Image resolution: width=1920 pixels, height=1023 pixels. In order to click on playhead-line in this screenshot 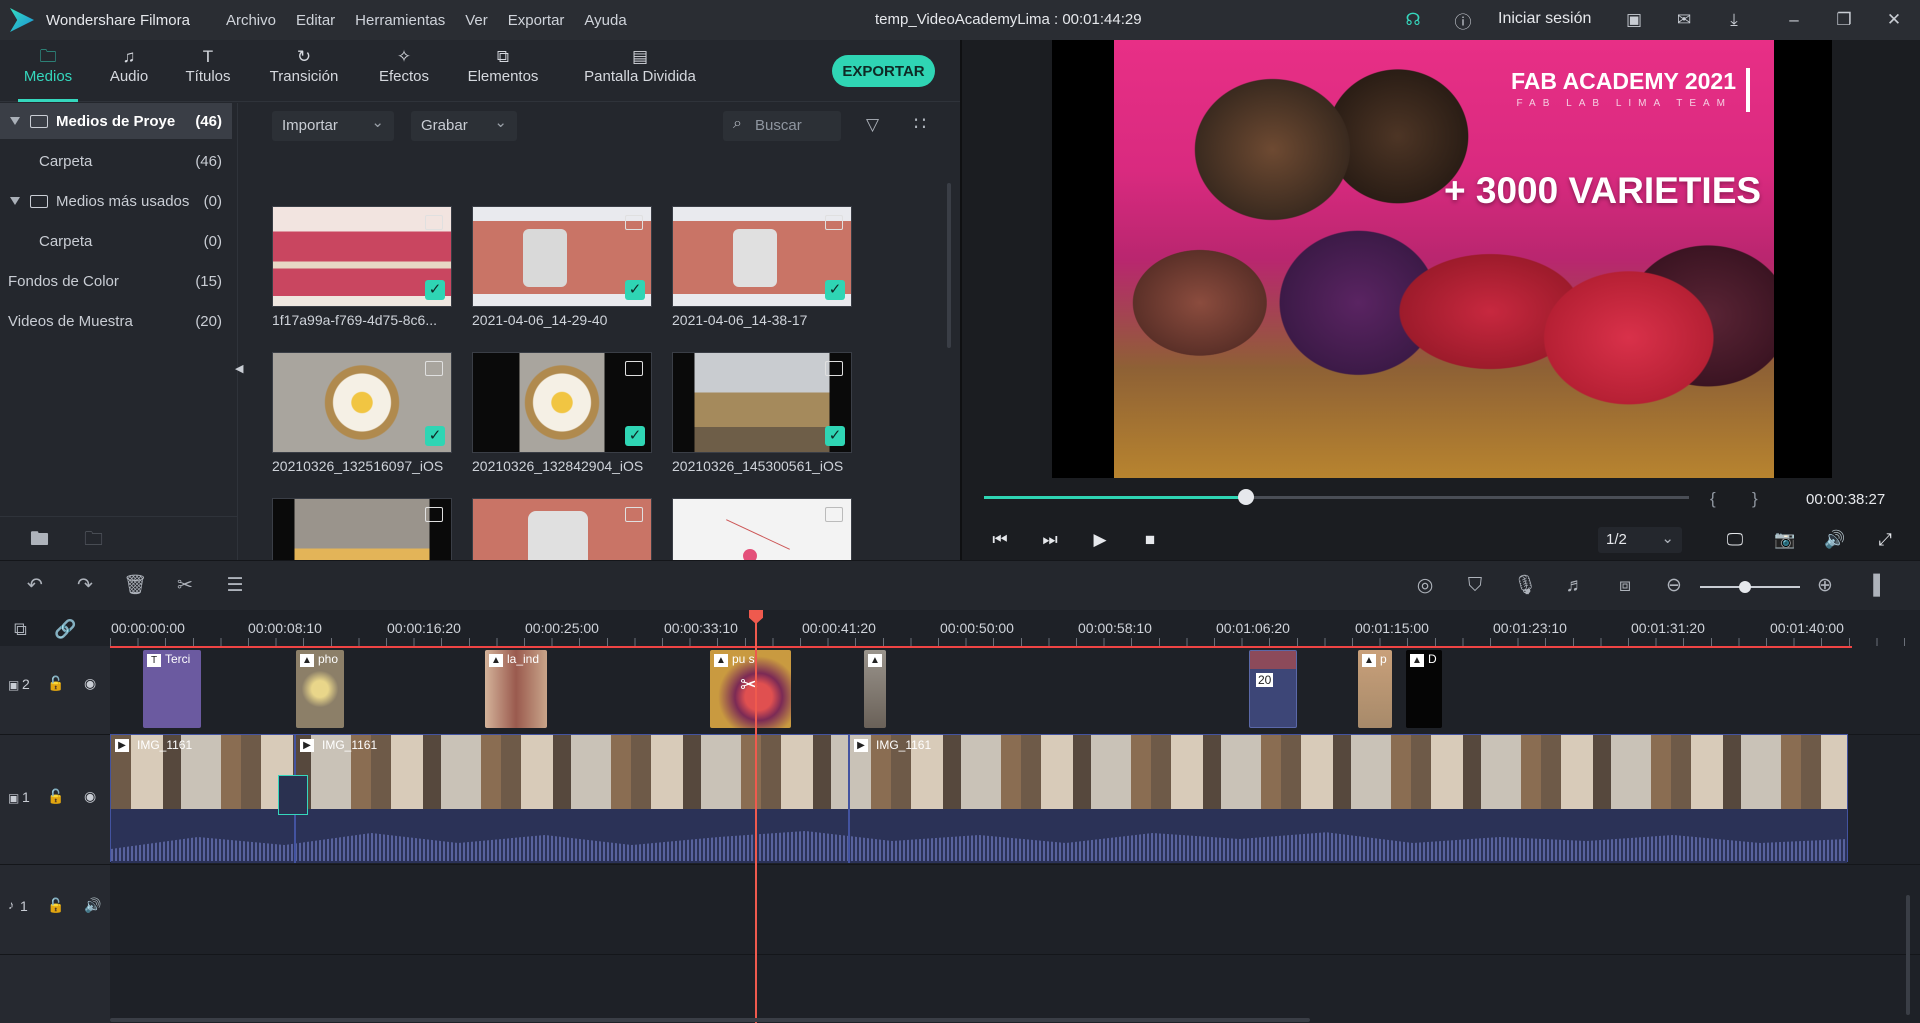, I will do `click(756, 820)`.